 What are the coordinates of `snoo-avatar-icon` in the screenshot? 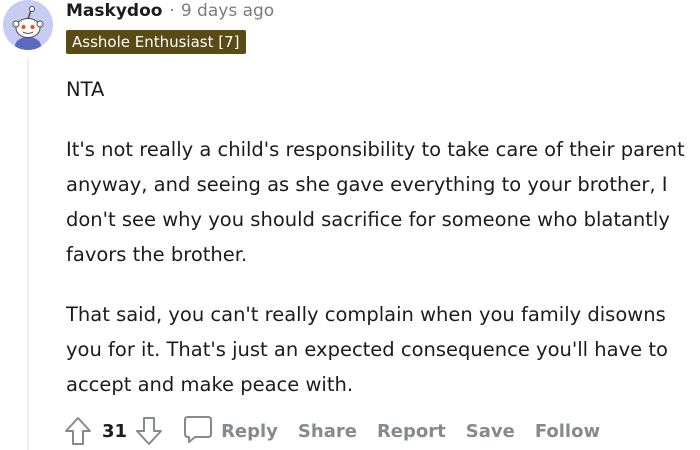 It's located at (28, 25).